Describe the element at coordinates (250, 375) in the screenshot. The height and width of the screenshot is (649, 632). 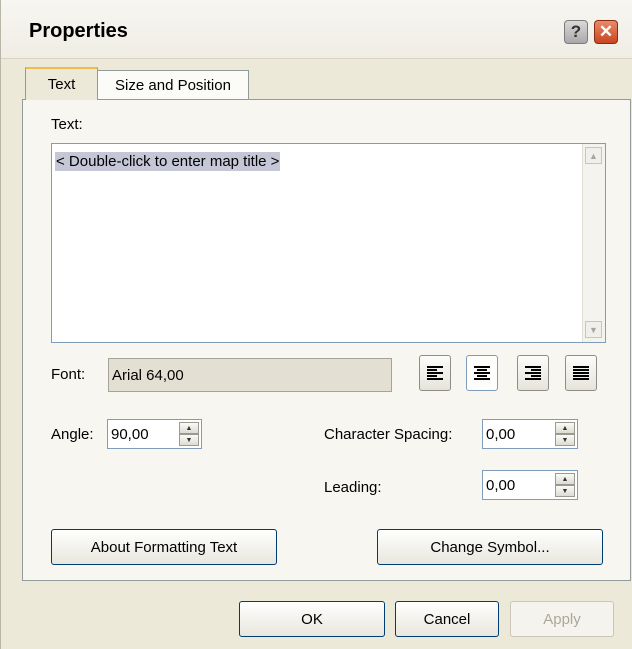
I see `font-field: Arial 64,00` at that location.